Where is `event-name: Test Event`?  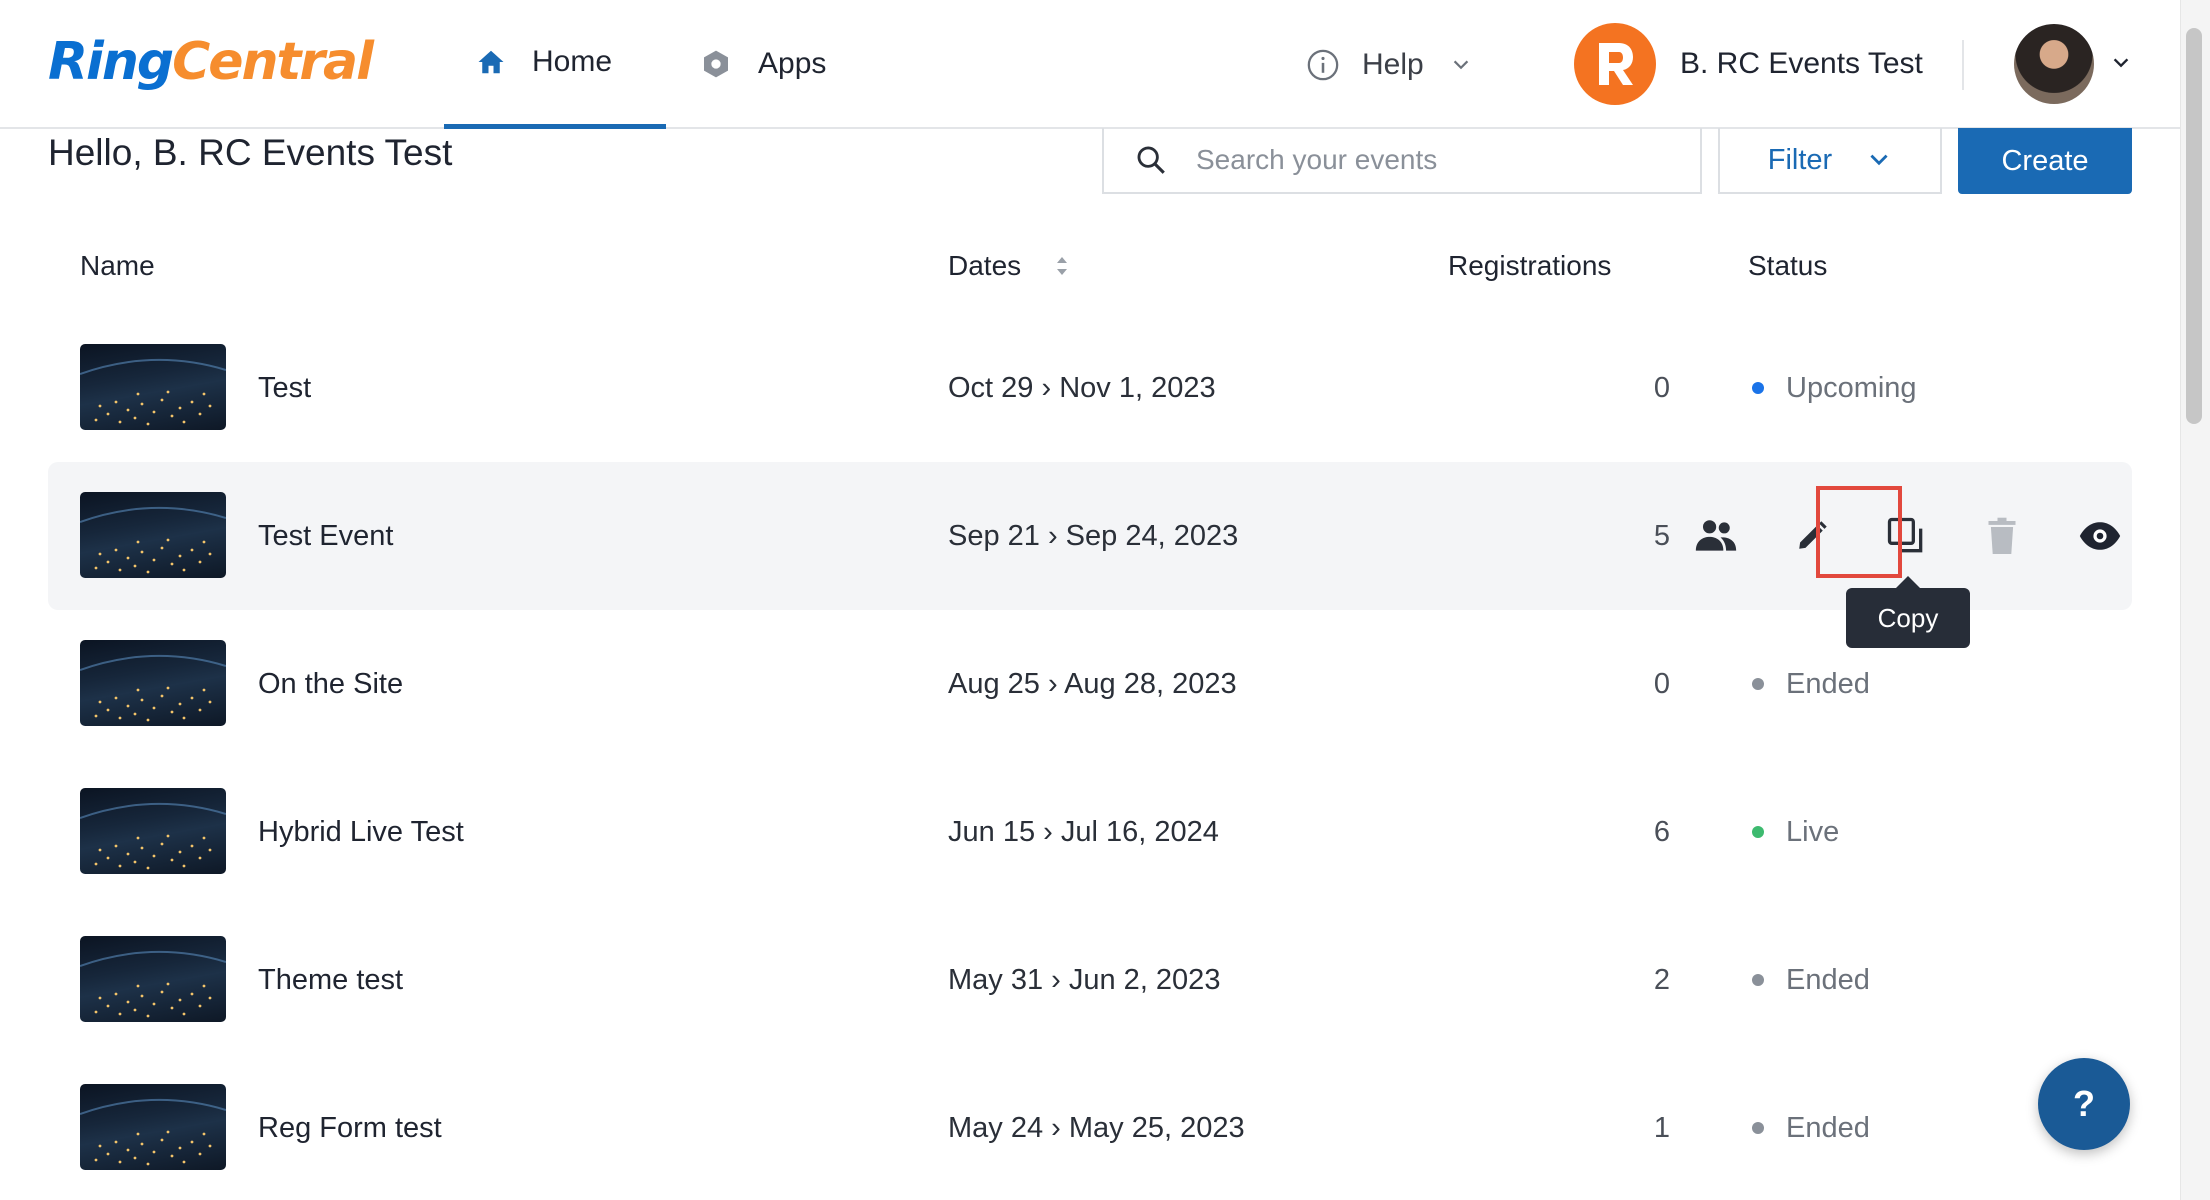
event-name: Test Event is located at coordinates (325, 536).